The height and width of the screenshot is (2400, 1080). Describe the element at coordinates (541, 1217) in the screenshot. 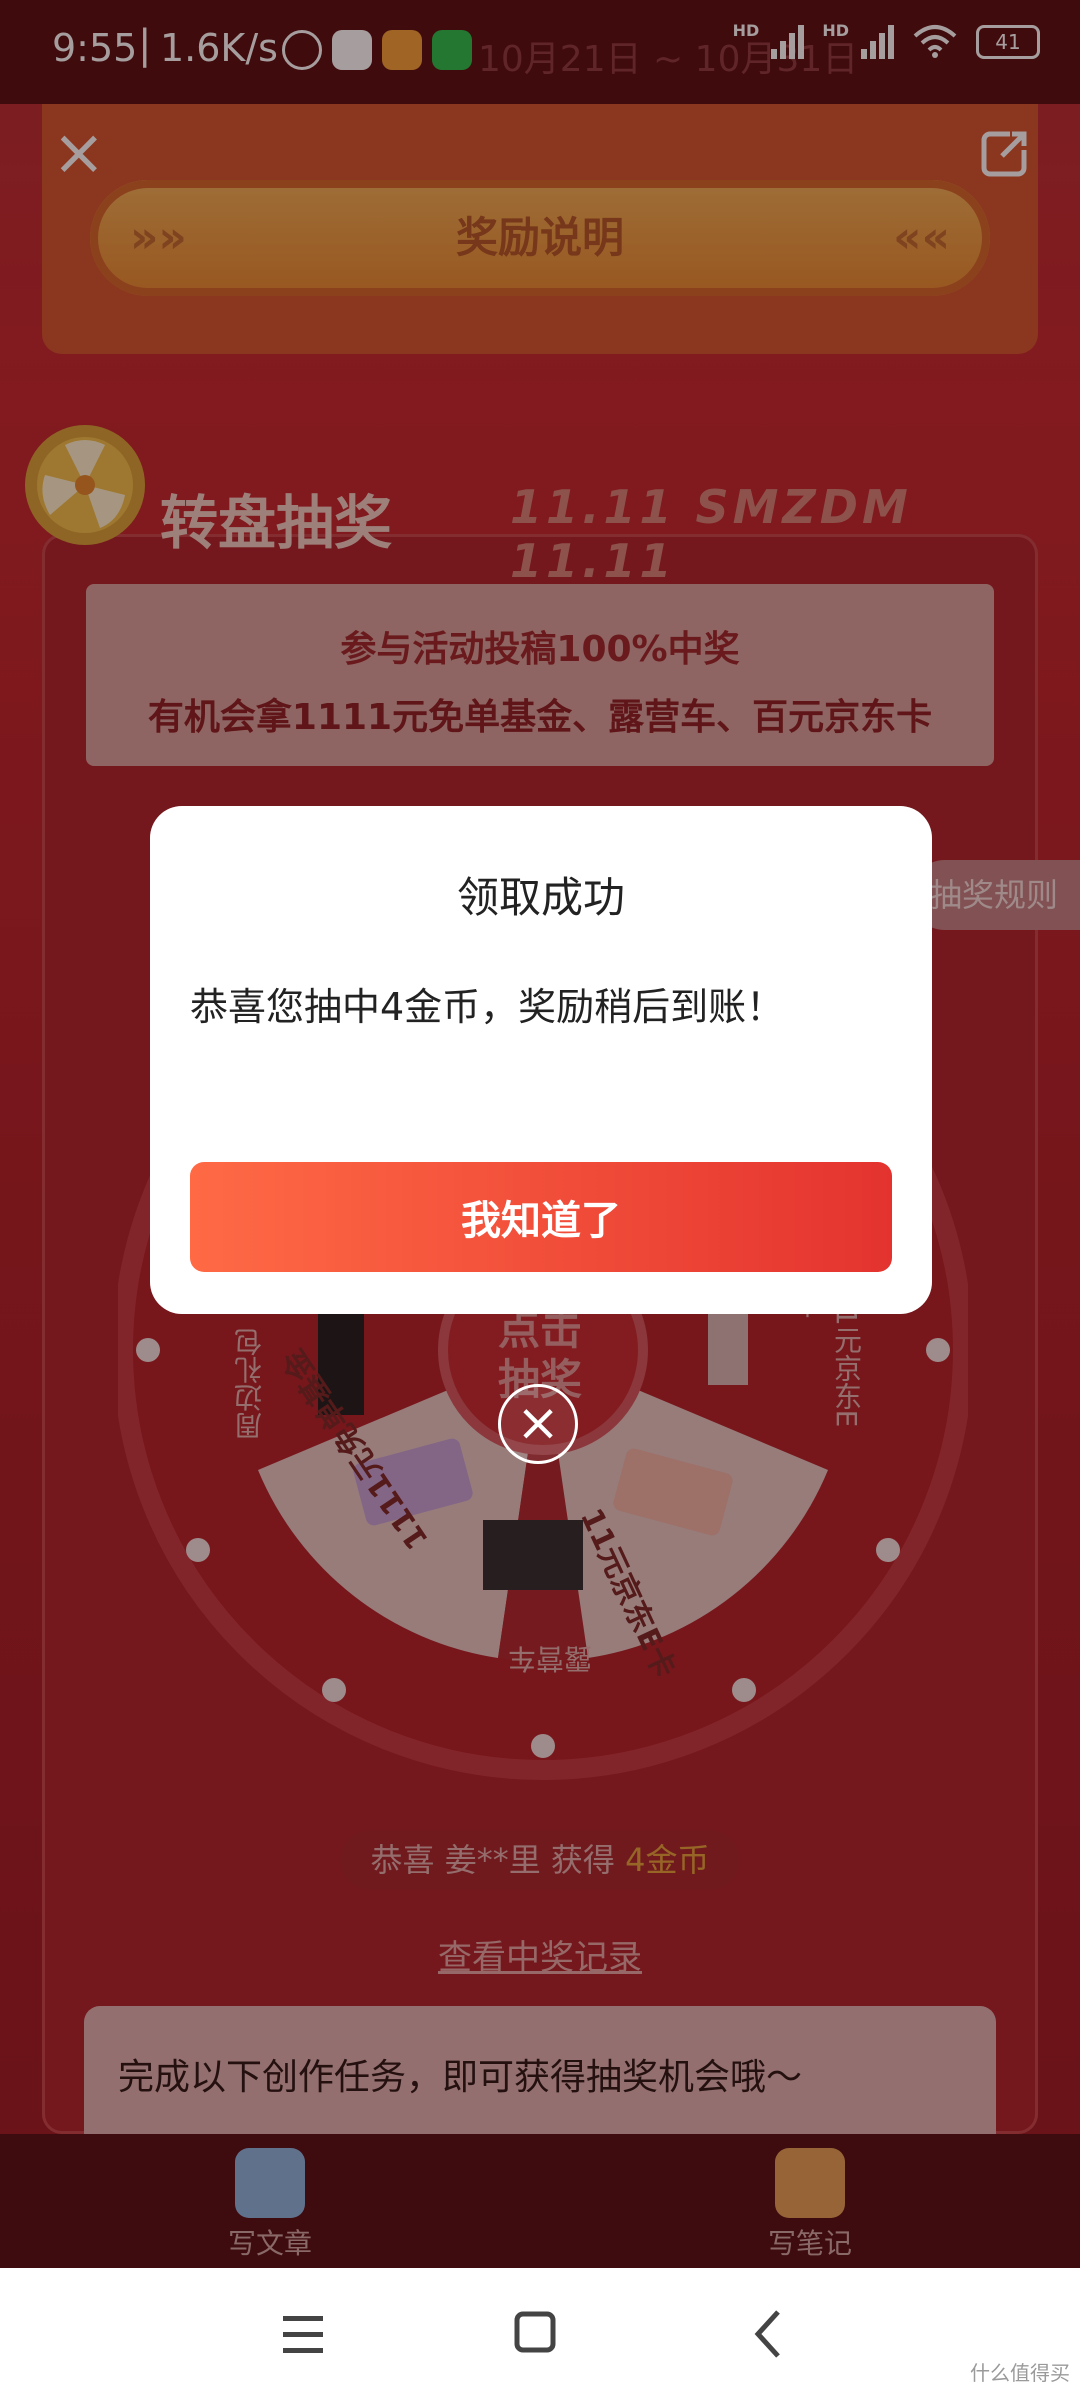

I see `confirm-button: 我知道了` at that location.